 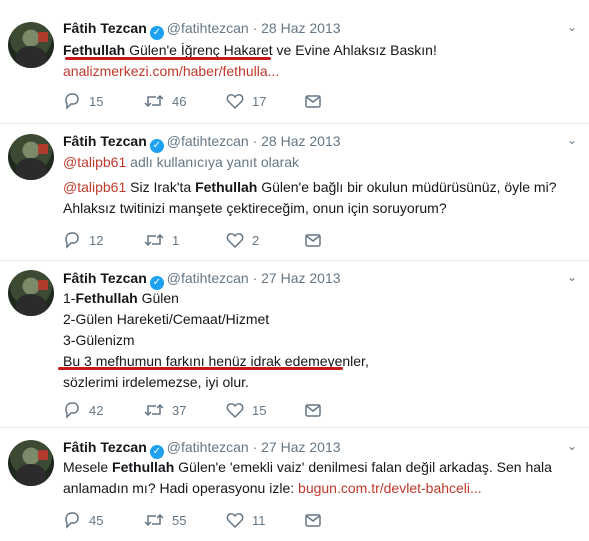 I want to click on tweet-text-line: 1-Fethullah Gülen, so click(x=121, y=298).